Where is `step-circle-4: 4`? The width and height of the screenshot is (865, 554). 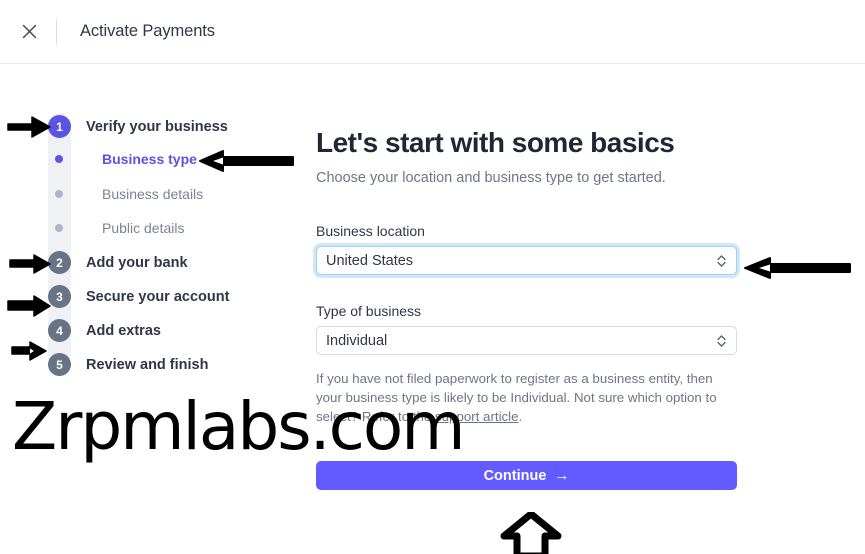
step-circle-4: 4 is located at coordinates (59, 330).